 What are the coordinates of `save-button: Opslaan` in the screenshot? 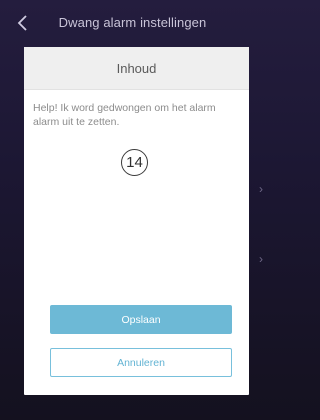 It's located at (141, 319).